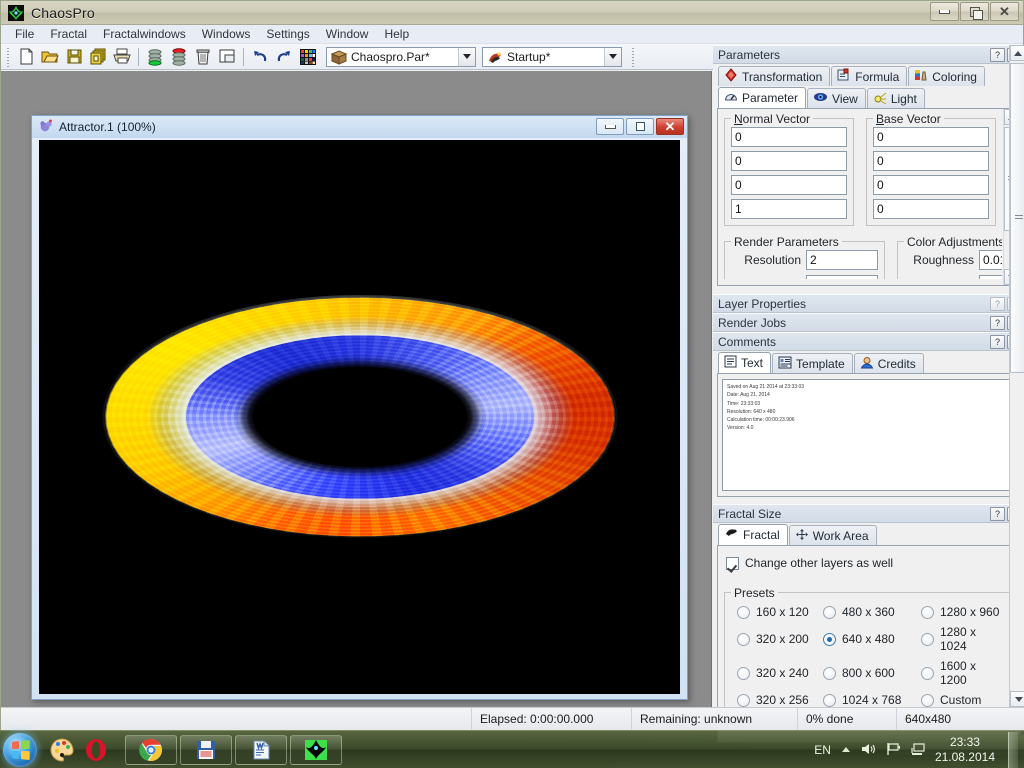 The height and width of the screenshot is (768, 1024). I want to click on change-other-layers-row: Change other layers as well, so click(869, 563).